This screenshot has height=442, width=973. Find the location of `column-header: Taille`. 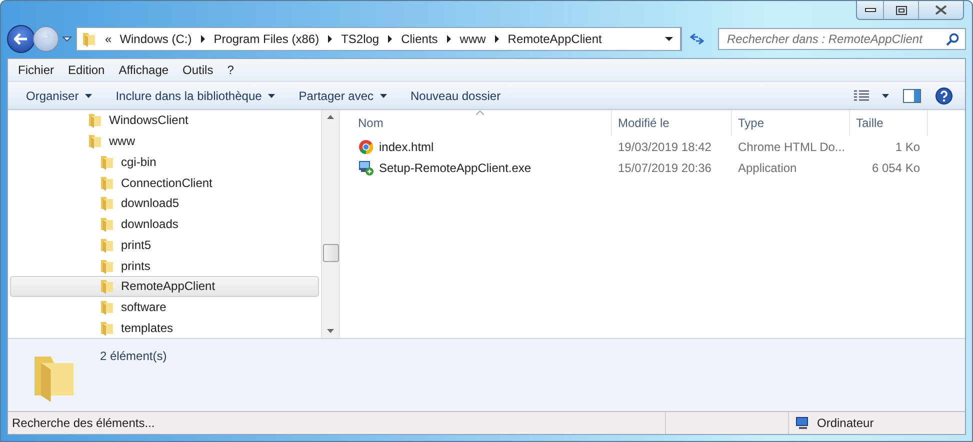

column-header: Taille is located at coordinates (889, 123).